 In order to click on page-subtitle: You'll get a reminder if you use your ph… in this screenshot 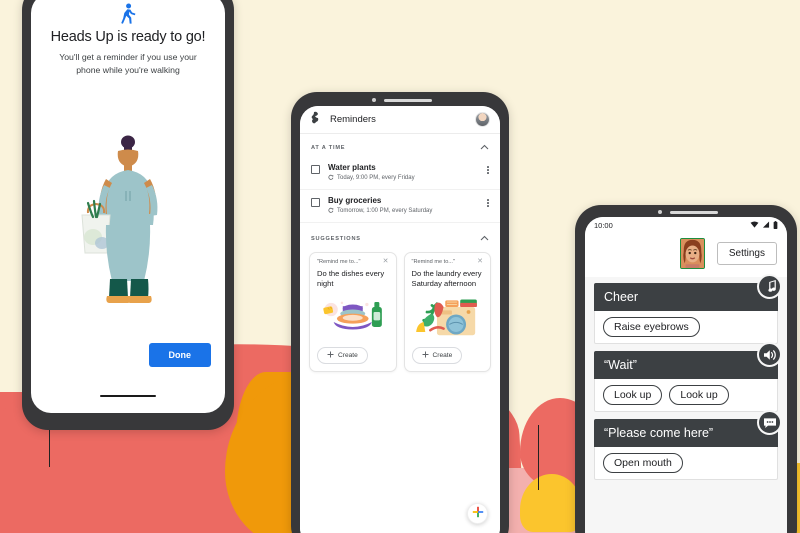, I will do `click(128, 63)`.